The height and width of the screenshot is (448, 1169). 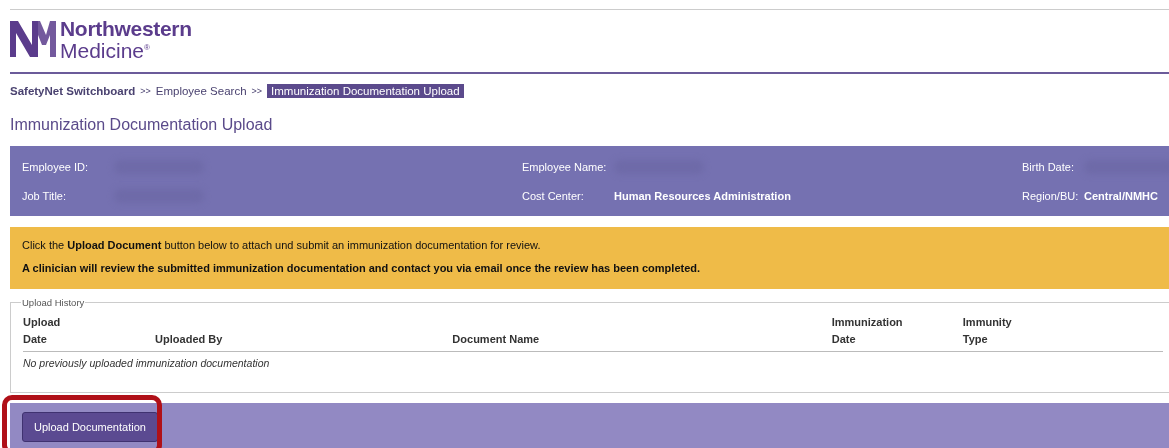 I want to click on field-label: Cost Center:, so click(x=553, y=195).